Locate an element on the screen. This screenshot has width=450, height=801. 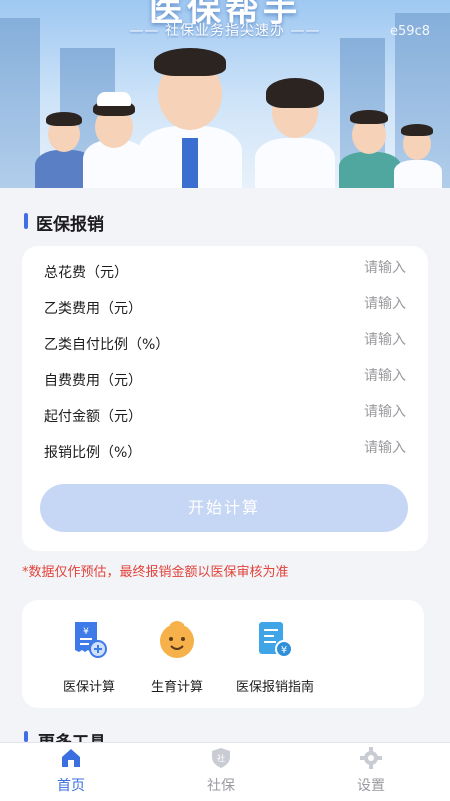
class-b-cost-input is located at coordinates (336, 304).